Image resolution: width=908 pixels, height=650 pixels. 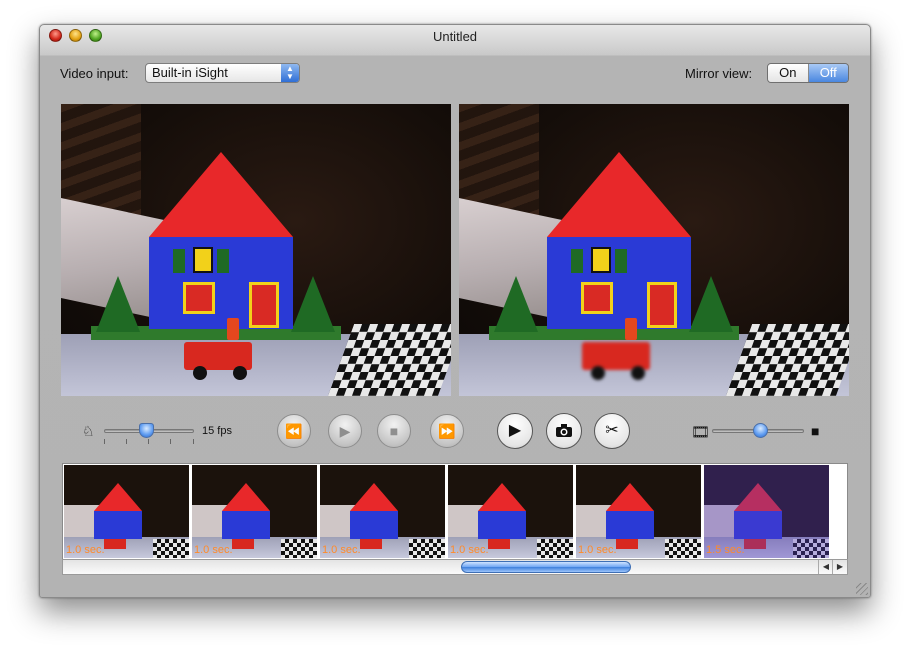 I want to click on mirror-view-label: Mirror view:, so click(x=719, y=73).